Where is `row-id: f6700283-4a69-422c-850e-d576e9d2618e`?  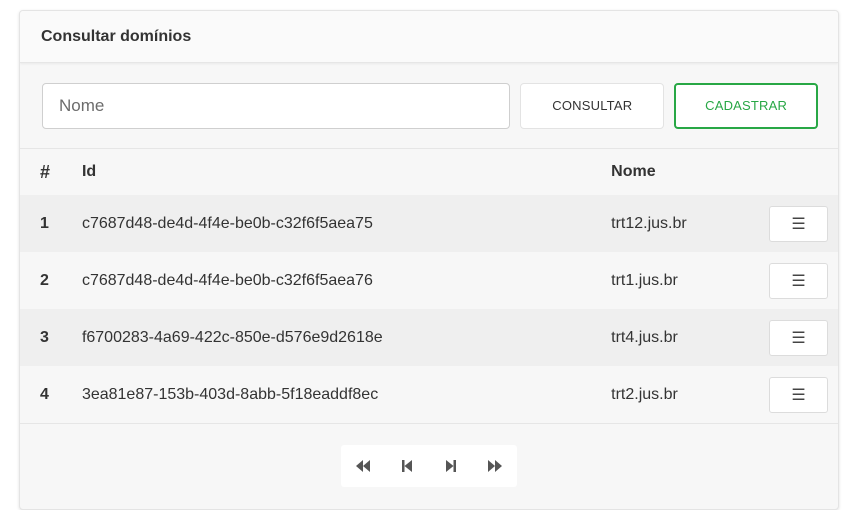 row-id: f6700283-4a69-422c-850e-d576e9d2618e is located at coordinates (346, 337).